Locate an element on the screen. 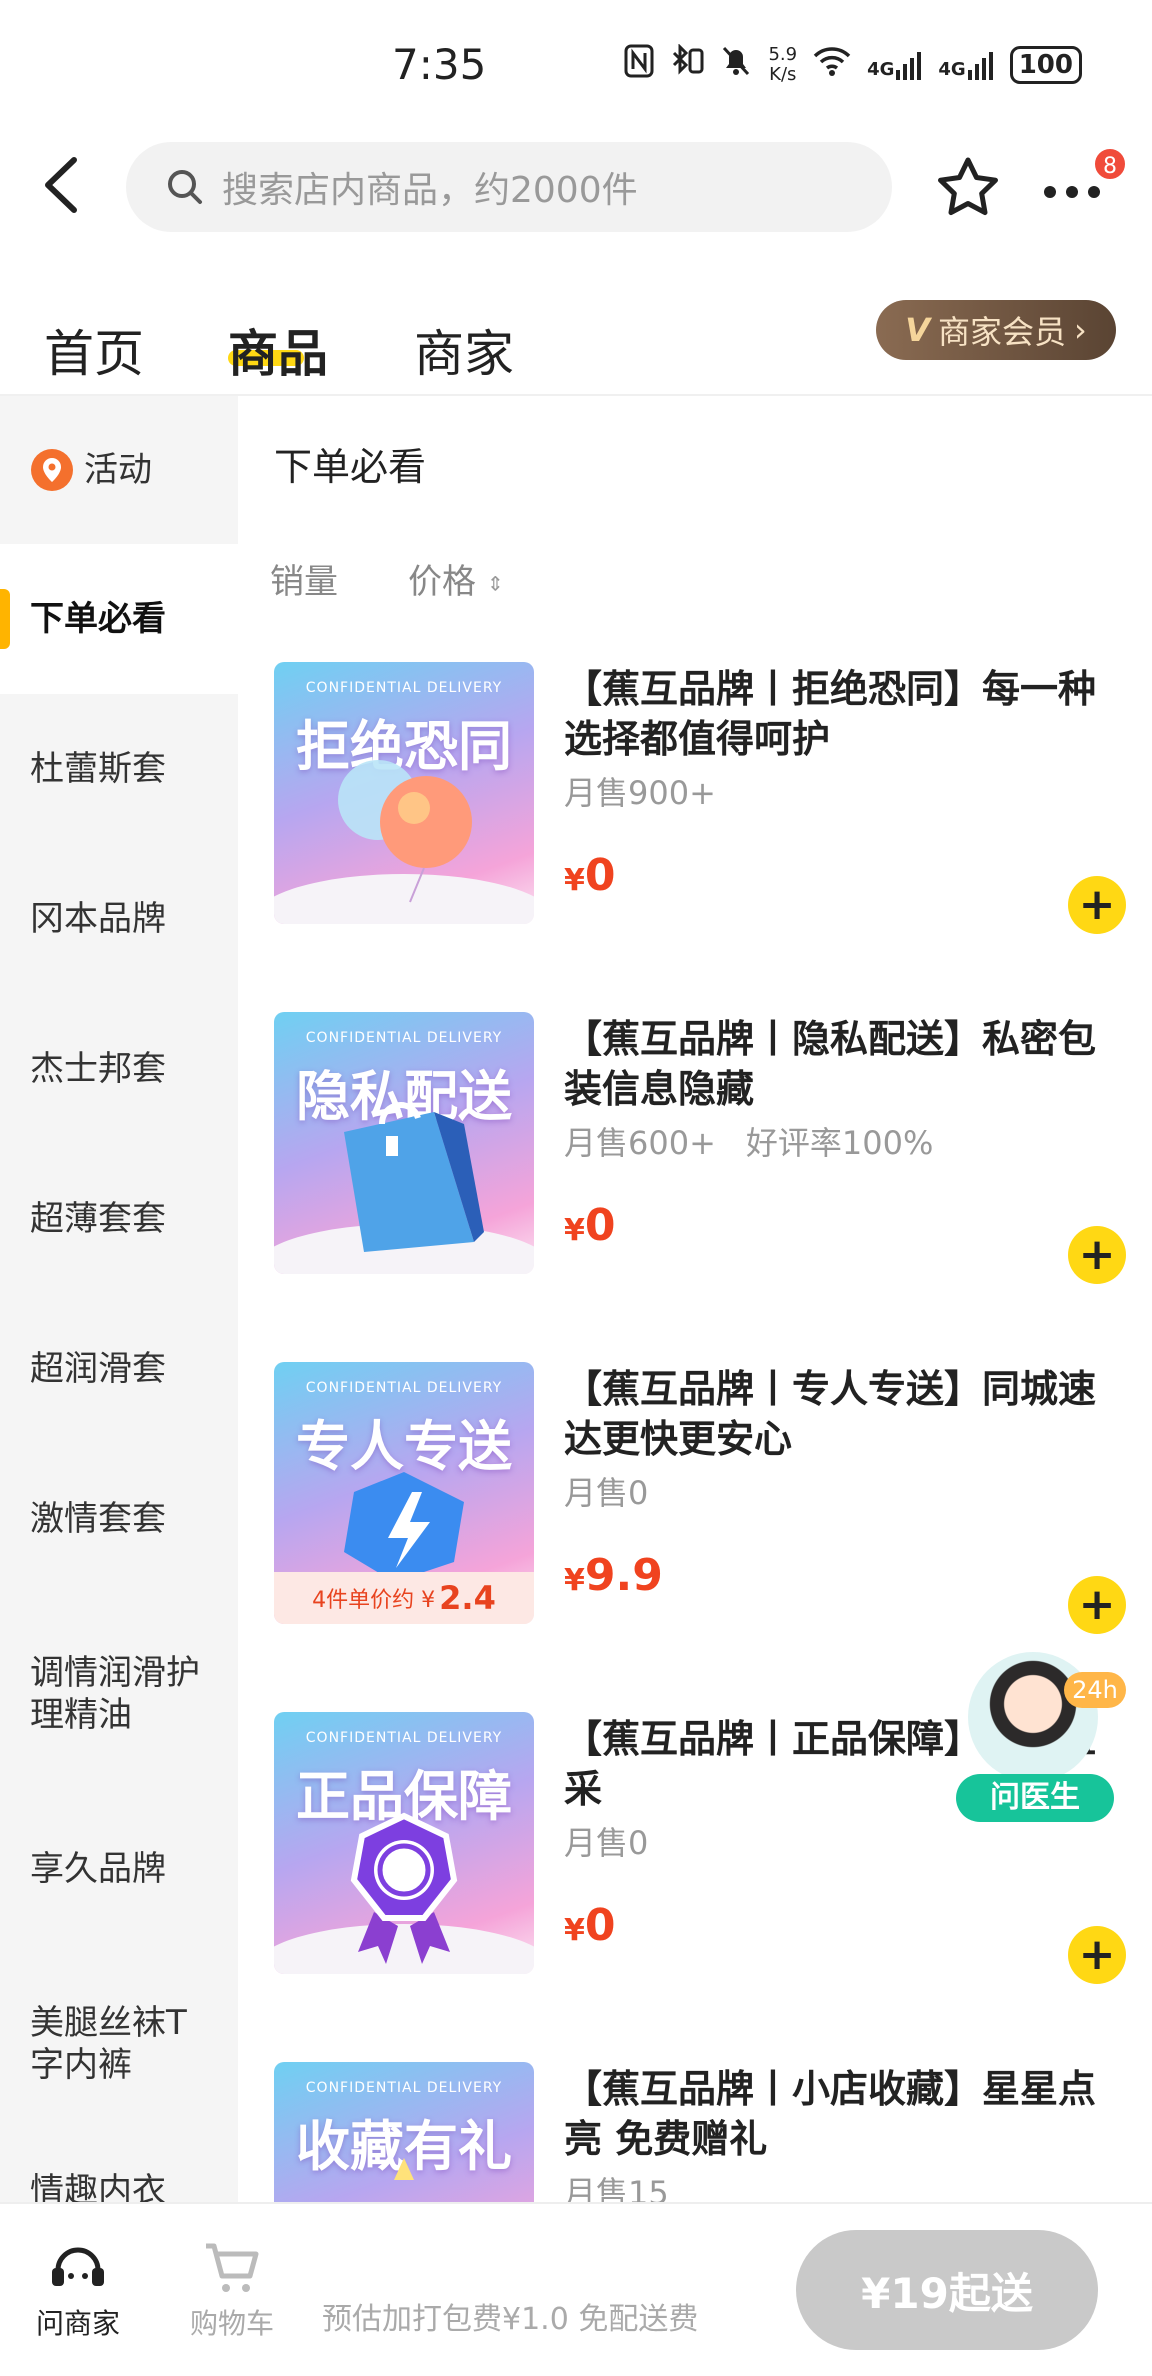 The width and height of the screenshot is (1152, 2376). sidebar-item-durex: 杜蕾斯套 is located at coordinates (119, 769).